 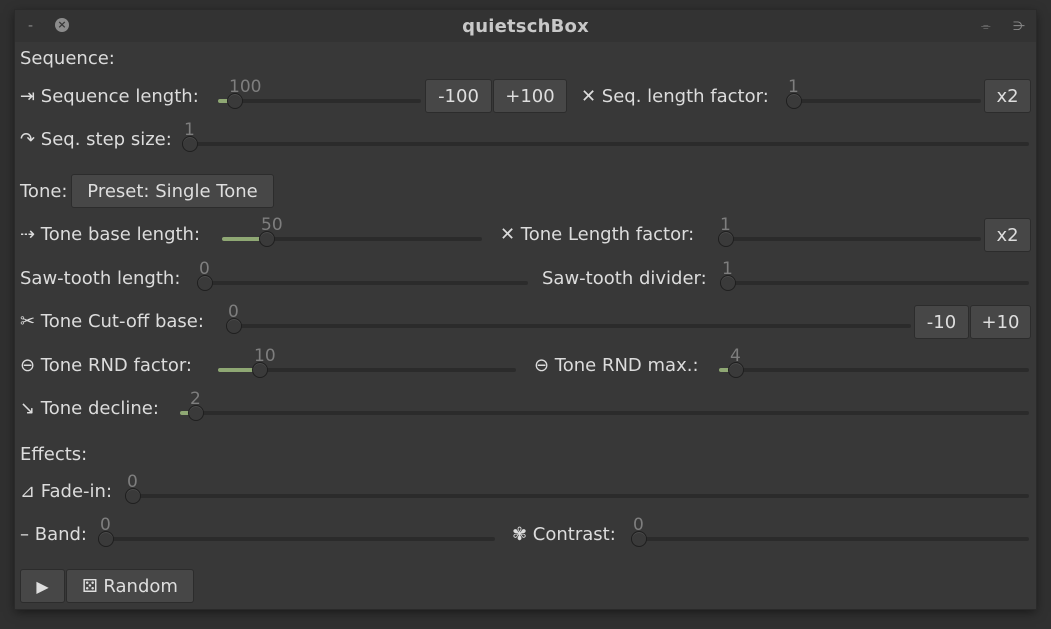 What do you see at coordinates (605, 137) in the screenshot?
I see `seq-step-size-slider: 1` at bounding box center [605, 137].